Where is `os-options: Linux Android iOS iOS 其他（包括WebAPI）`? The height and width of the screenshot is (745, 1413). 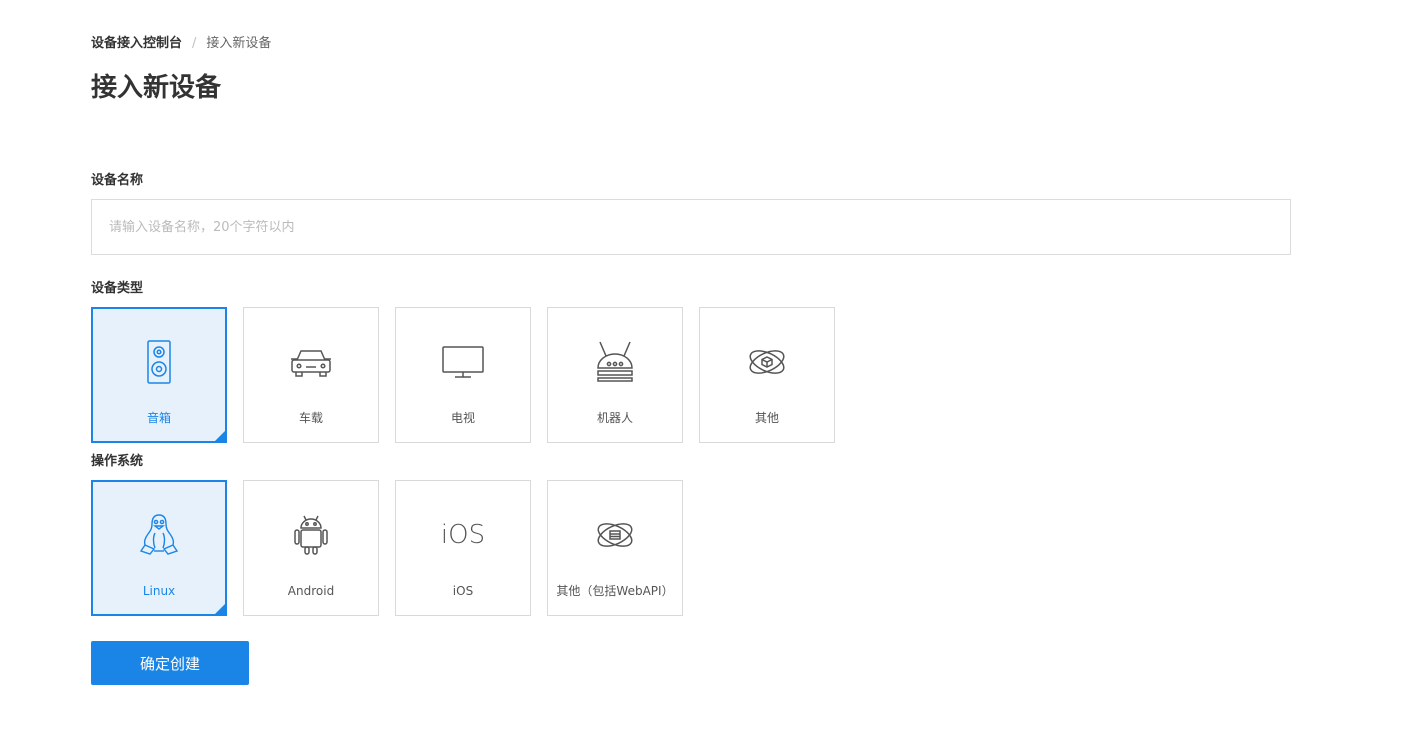 os-options: Linux Android iOS iOS 其他（包括WebAPI） is located at coordinates (387, 548).